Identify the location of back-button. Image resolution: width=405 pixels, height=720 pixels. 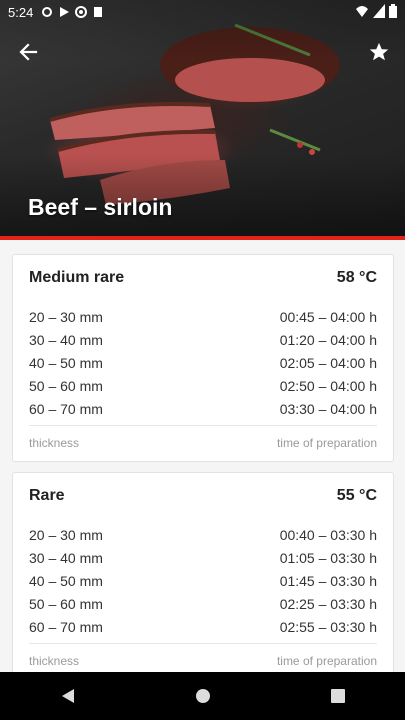
(28, 52).